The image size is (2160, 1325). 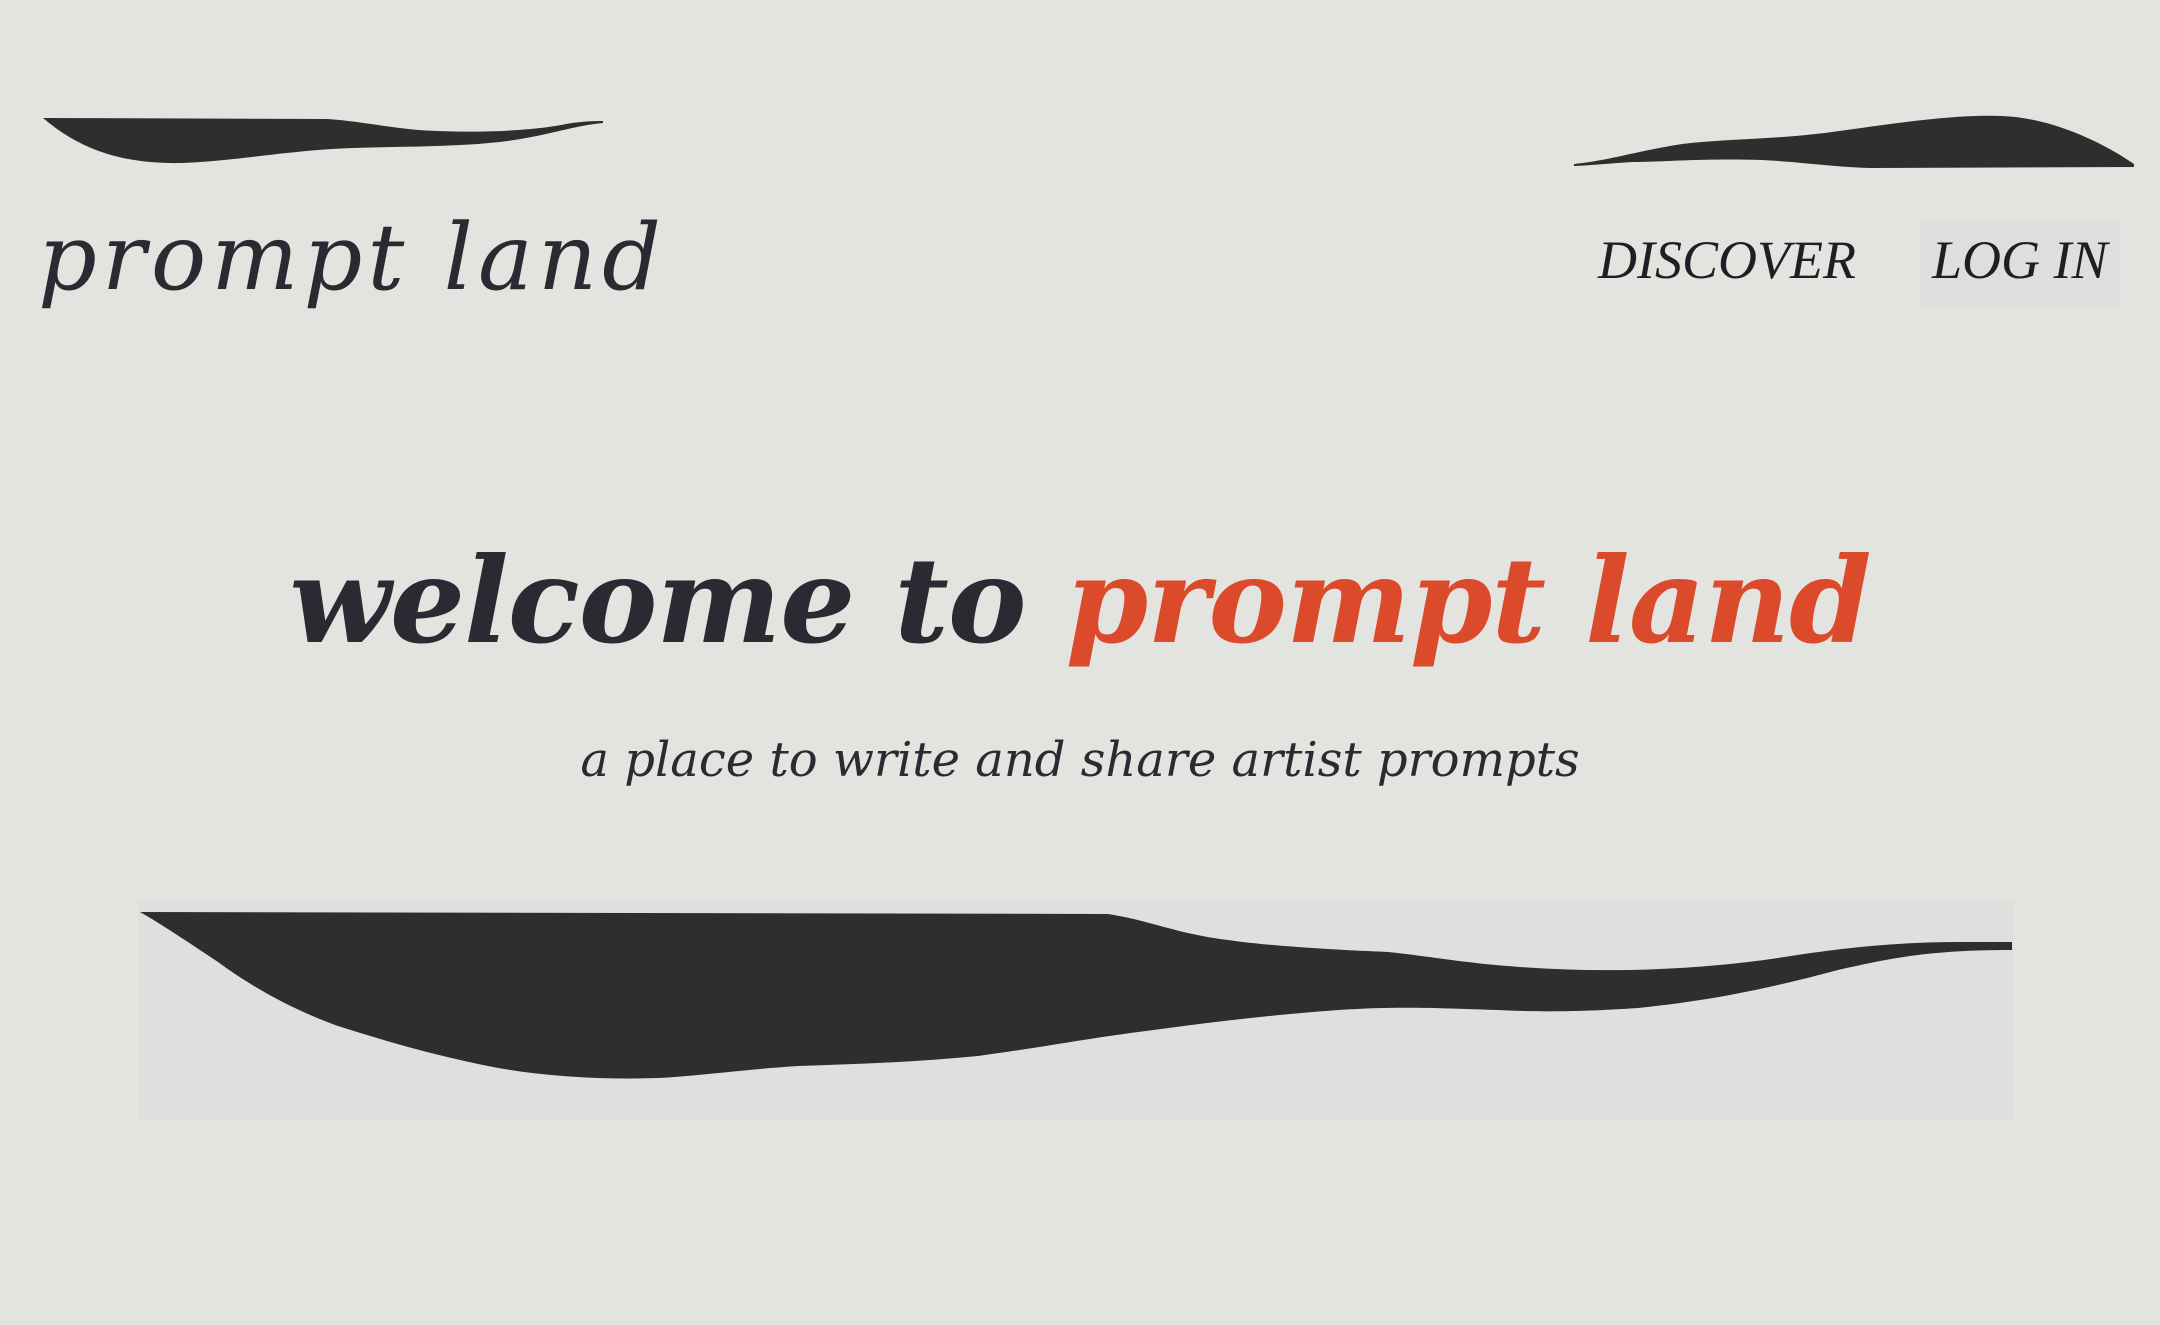 I want to click on nav-brush-stroke-icon, so click(x=1854, y=141).